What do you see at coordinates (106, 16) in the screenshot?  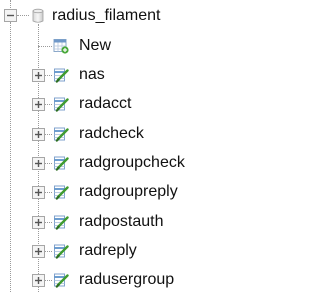 I see `database-name: radius_filament` at bounding box center [106, 16].